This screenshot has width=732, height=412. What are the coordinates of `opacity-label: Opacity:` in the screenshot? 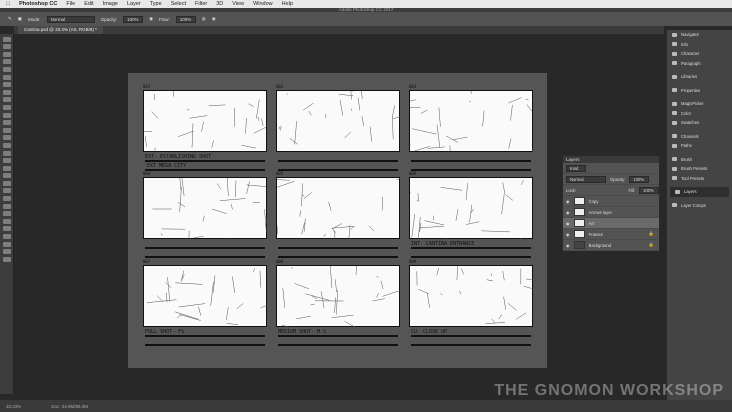 It's located at (109, 19).